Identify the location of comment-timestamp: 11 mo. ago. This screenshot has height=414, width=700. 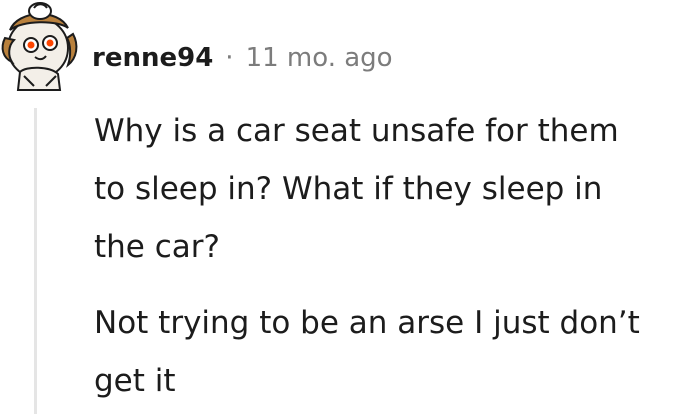
(319, 58).